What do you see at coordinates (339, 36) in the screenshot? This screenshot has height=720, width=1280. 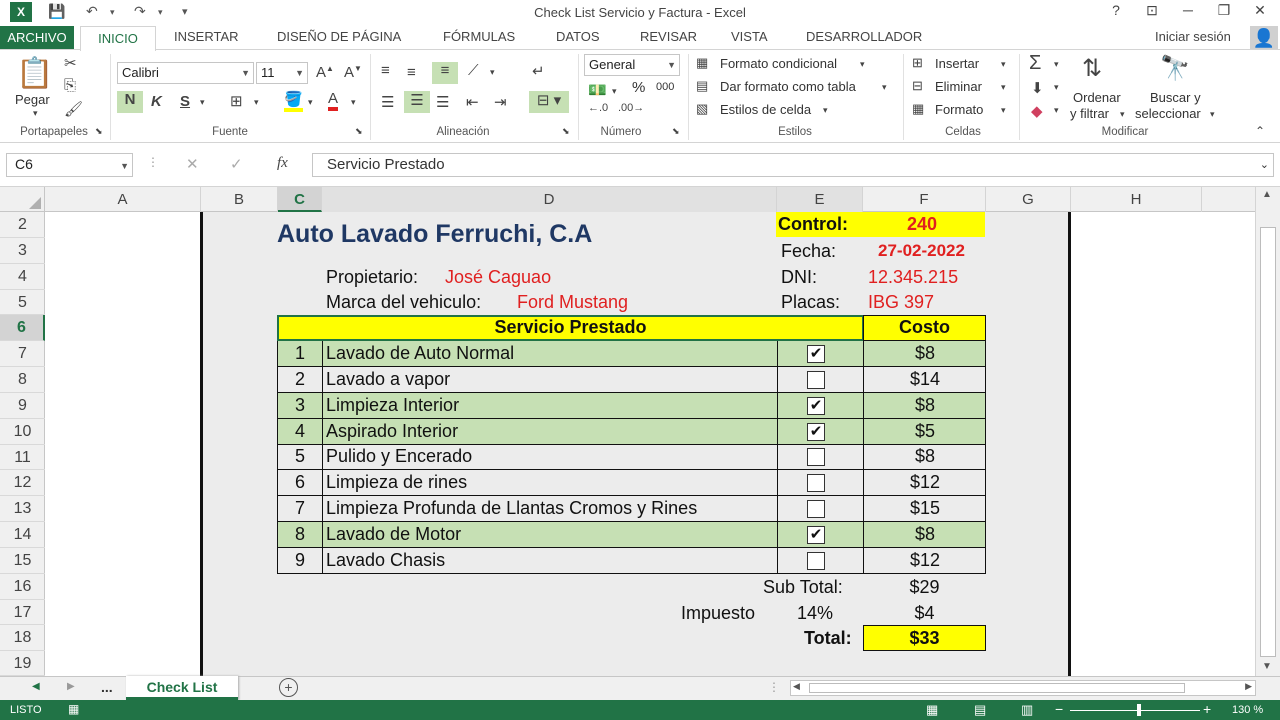 I see `tab-diseno-pagina: DISEÑO DE PÁGINA` at bounding box center [339, 36].